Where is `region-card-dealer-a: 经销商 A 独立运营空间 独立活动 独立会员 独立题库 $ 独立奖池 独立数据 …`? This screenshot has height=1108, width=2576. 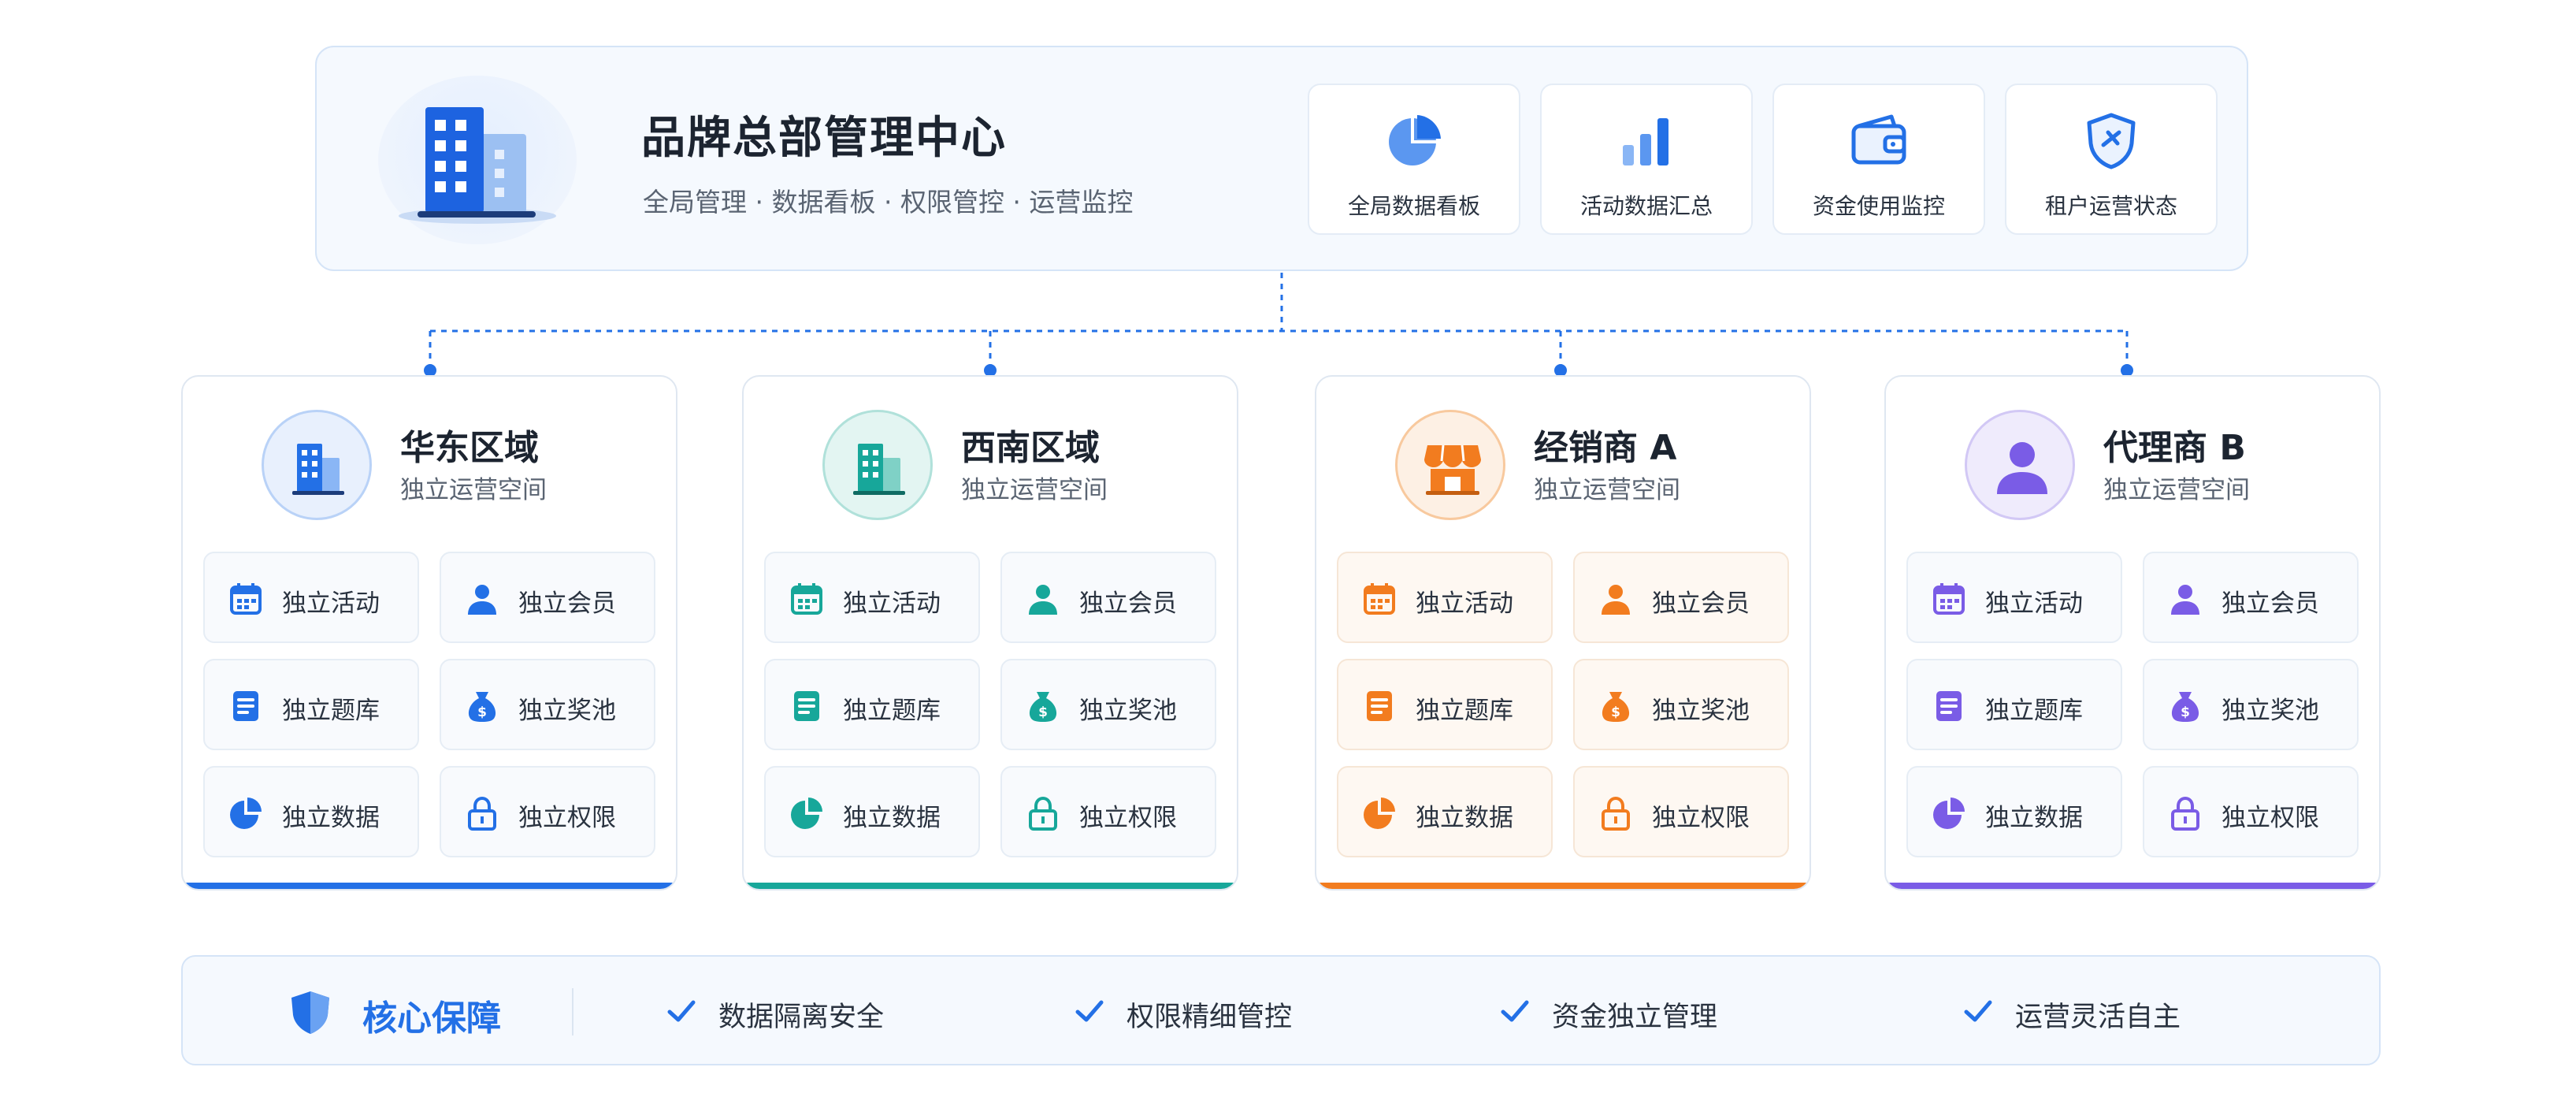
region-card-dealer-a: 经销商 A 独立运营空间 独立活动 独立会员 独立题库 $ 独立奖池 独立数据 … is located at coordinates (1563, 632).